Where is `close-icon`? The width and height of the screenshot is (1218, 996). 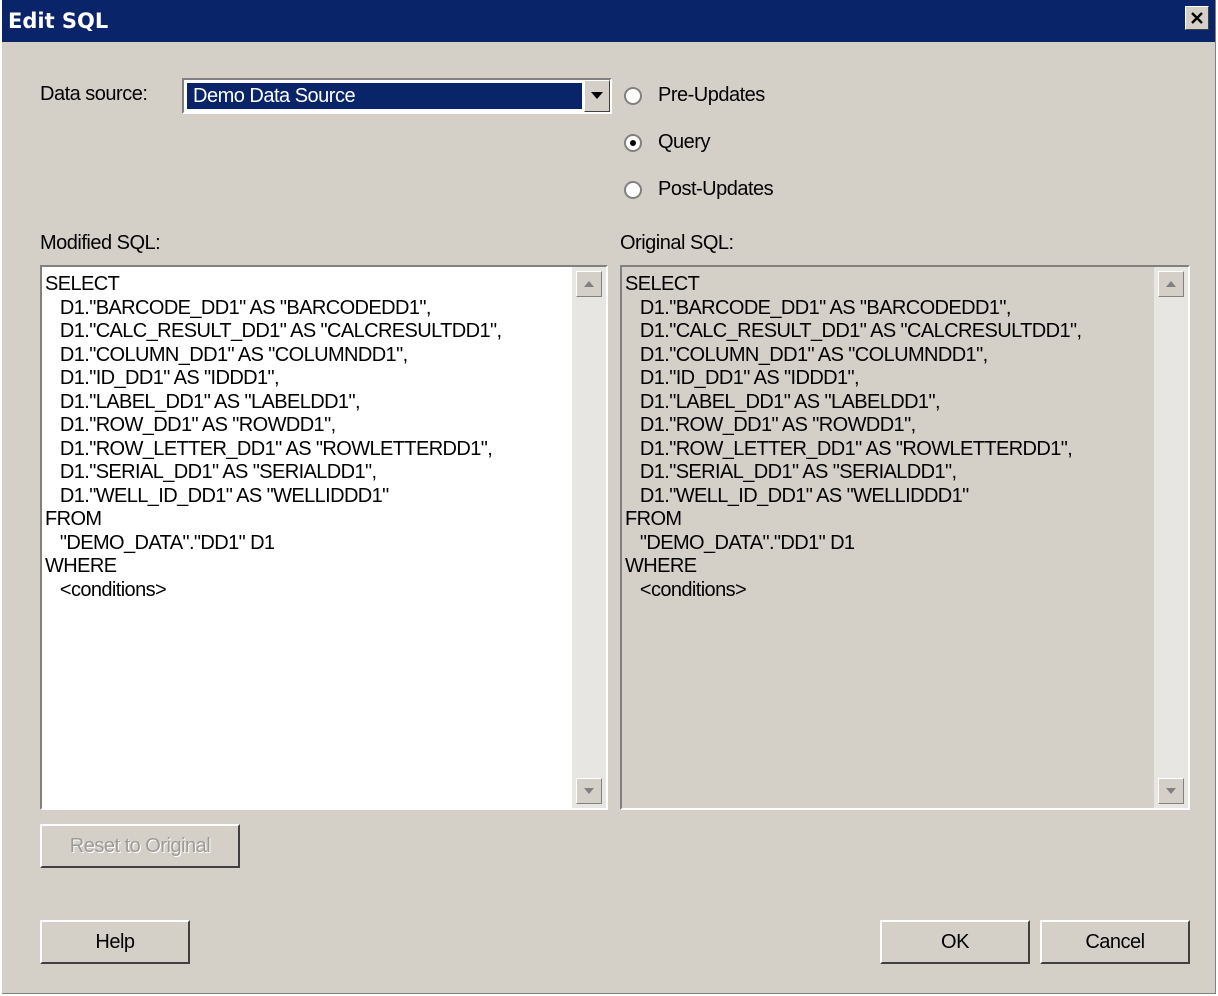
close-icon is located at coordinates (1197, 18).